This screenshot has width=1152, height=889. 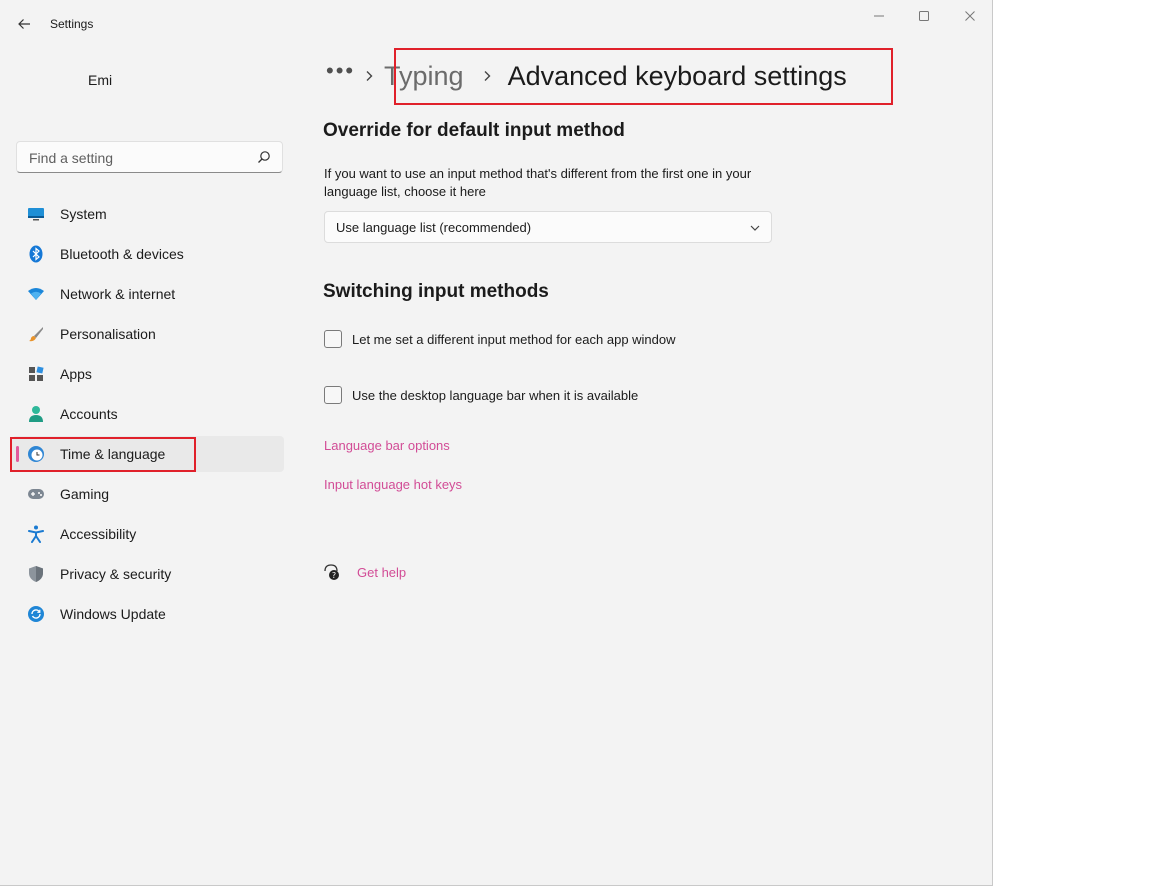 What do you see at coordinates (139, 158) in the screenshot?
I see `search-input` at bounding box center [139, 158].